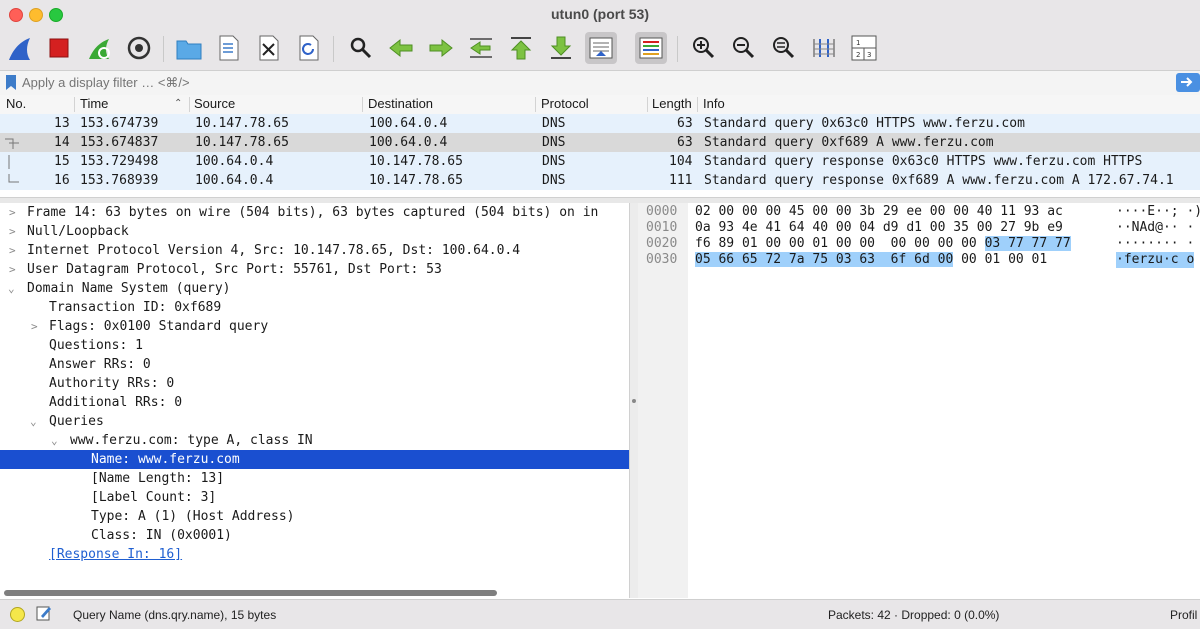  What do you see at coordinates (784, 48) in the screenshot?
I see `normal-size-button` at bounding box center [784, 48].